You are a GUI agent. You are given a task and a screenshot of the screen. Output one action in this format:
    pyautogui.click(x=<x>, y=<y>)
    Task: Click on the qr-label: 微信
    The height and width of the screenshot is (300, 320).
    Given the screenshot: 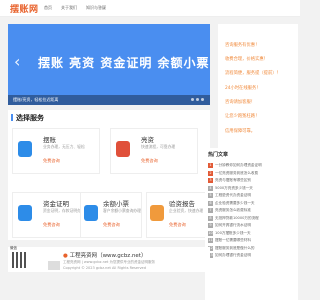 What is the action you would take?
    pyautogui.click(x=13, y=248)
    